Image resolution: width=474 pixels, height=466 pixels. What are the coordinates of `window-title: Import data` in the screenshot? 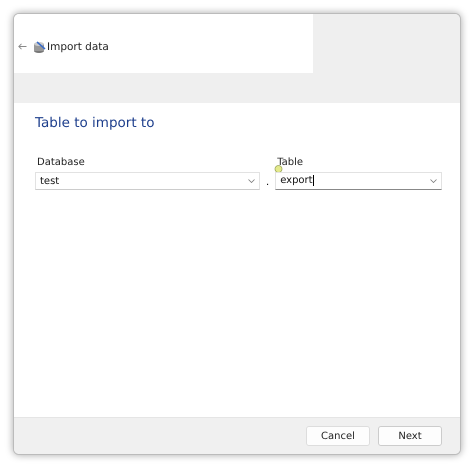 It's located at (78, 46).